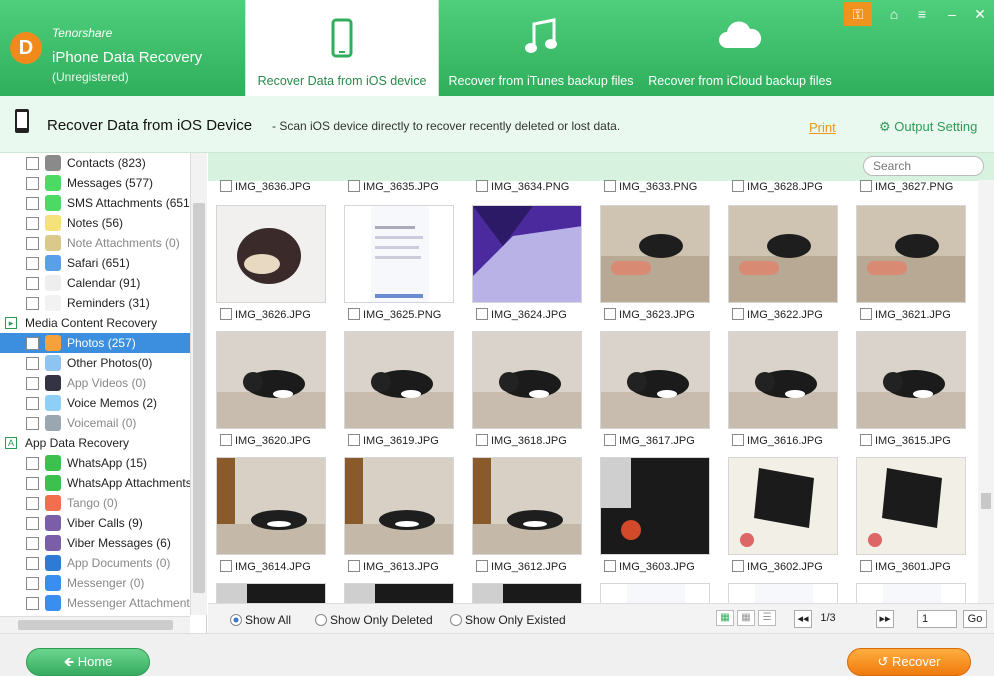 Image resolution: width=994 pixels, height=676 pixels. Describe the element at coordinates (95, 323) in the screenshot. I see `sidebar-group: ▸ Media Content Recovery` at that location.